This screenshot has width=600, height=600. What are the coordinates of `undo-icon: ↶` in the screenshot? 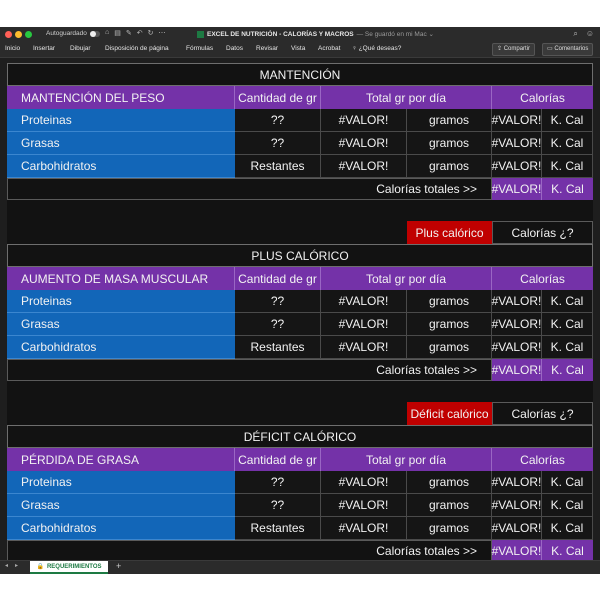 It's located at (140, 33).